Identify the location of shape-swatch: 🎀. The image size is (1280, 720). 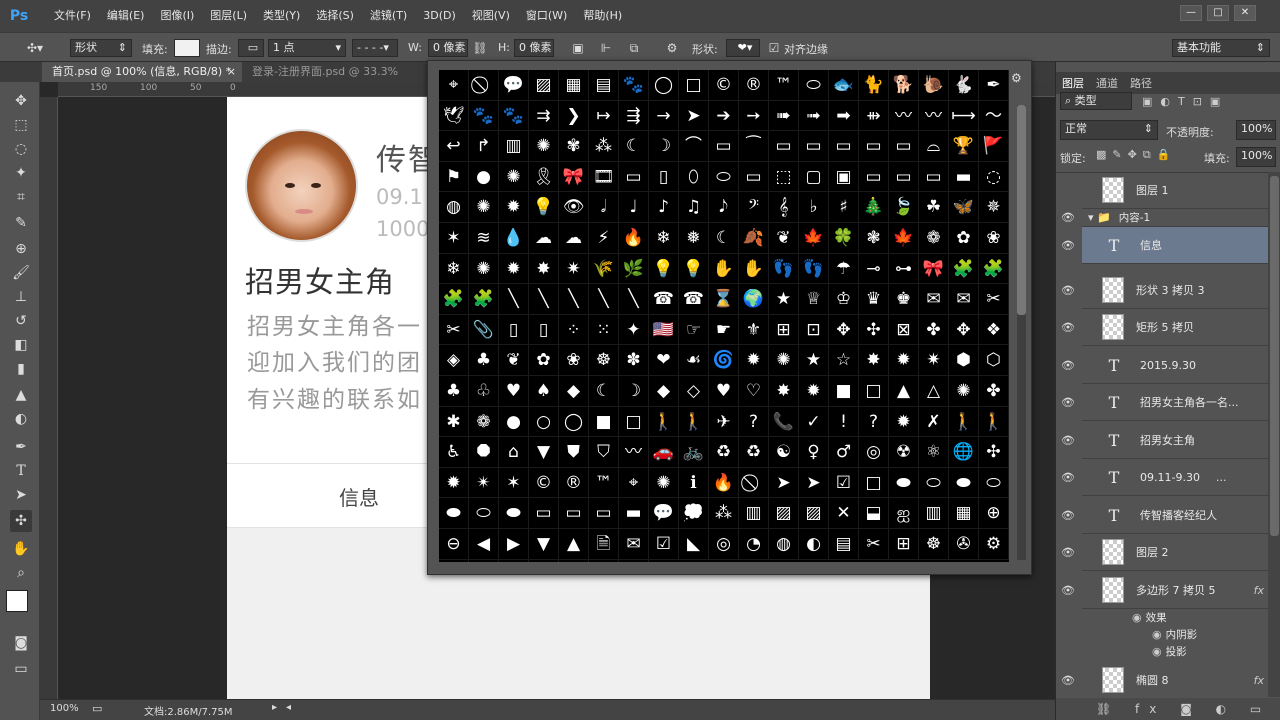
(934, 269).